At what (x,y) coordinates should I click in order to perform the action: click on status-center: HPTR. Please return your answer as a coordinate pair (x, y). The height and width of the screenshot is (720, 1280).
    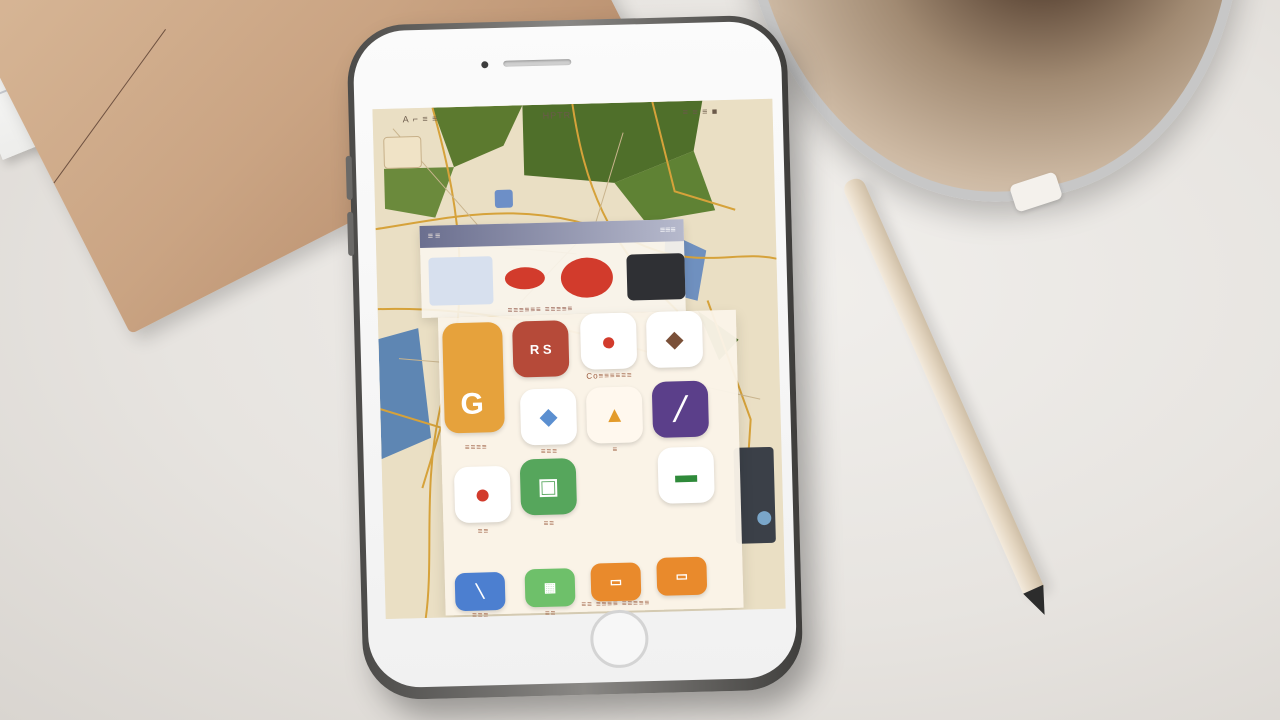
    Looking at the image, I should click on (557, 115).